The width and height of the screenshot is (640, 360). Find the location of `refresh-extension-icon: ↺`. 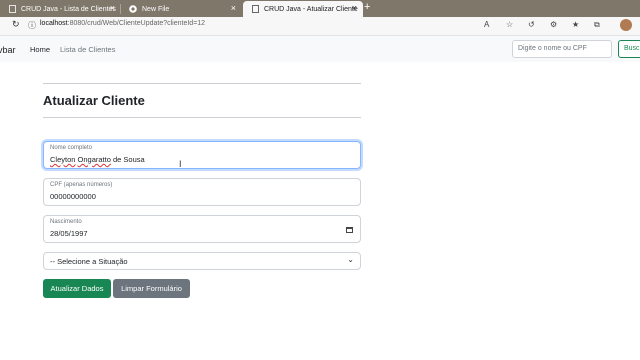

refresh-extension-icon: ↺ is located at coordinates (531, 24).